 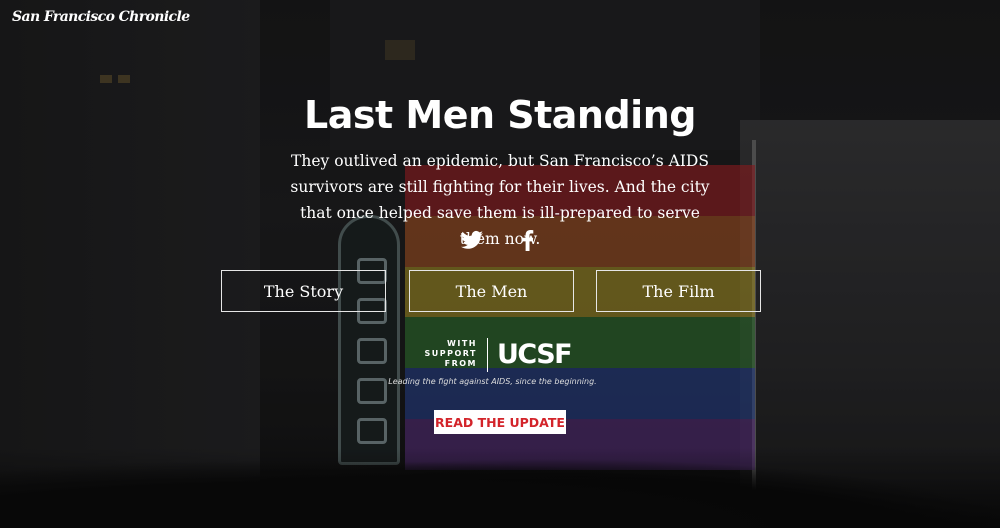 I want to click on the-film-button: The Film, so click(x=678, y=291).